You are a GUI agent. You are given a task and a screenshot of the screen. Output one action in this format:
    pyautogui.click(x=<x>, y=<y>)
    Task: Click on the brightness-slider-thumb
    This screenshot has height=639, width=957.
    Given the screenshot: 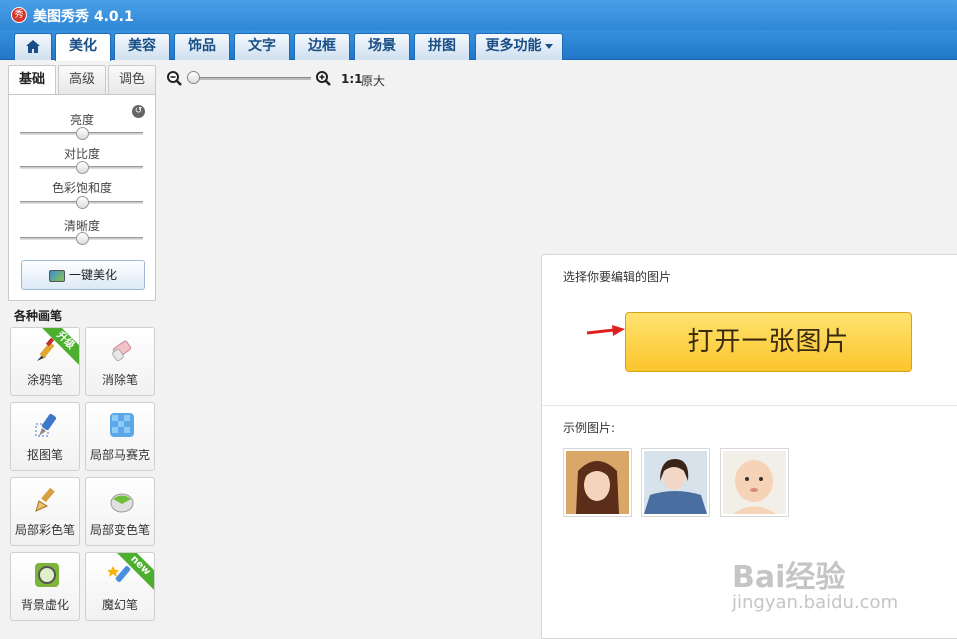 What is the action you would take?
    pyautogui.click(x=82, y=133)
    